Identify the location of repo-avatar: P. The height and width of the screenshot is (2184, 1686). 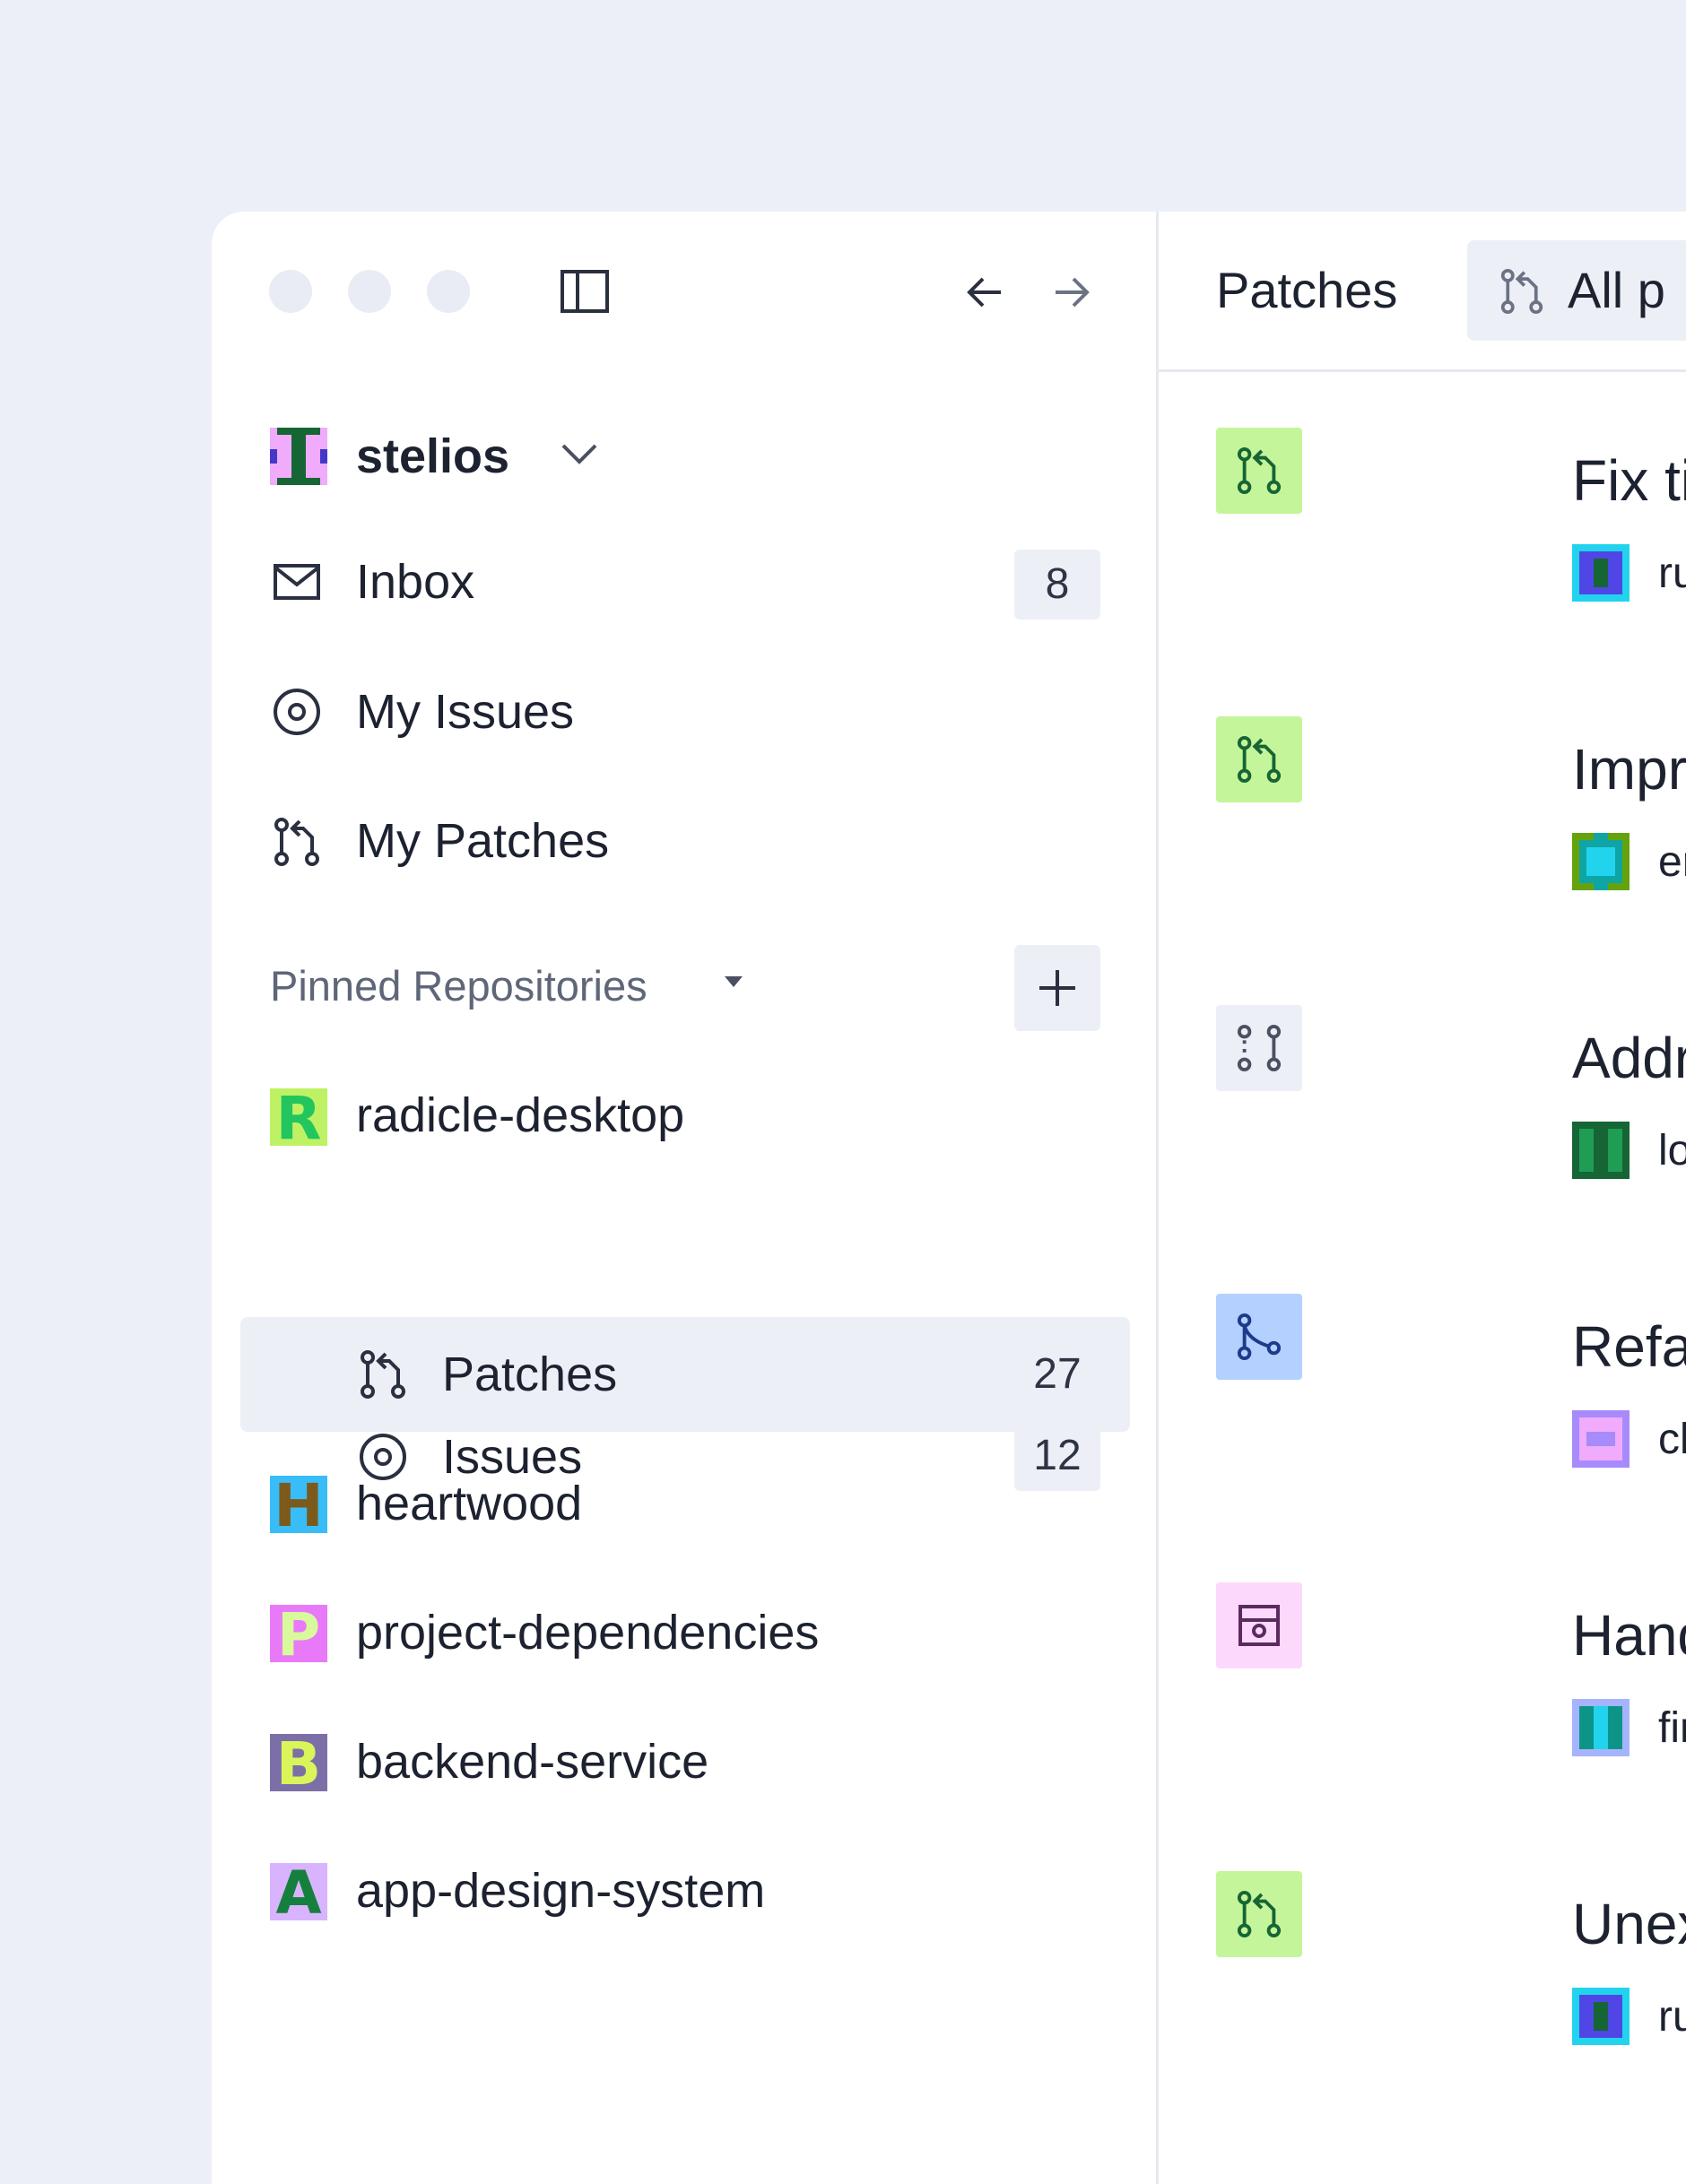
(298, 1633).